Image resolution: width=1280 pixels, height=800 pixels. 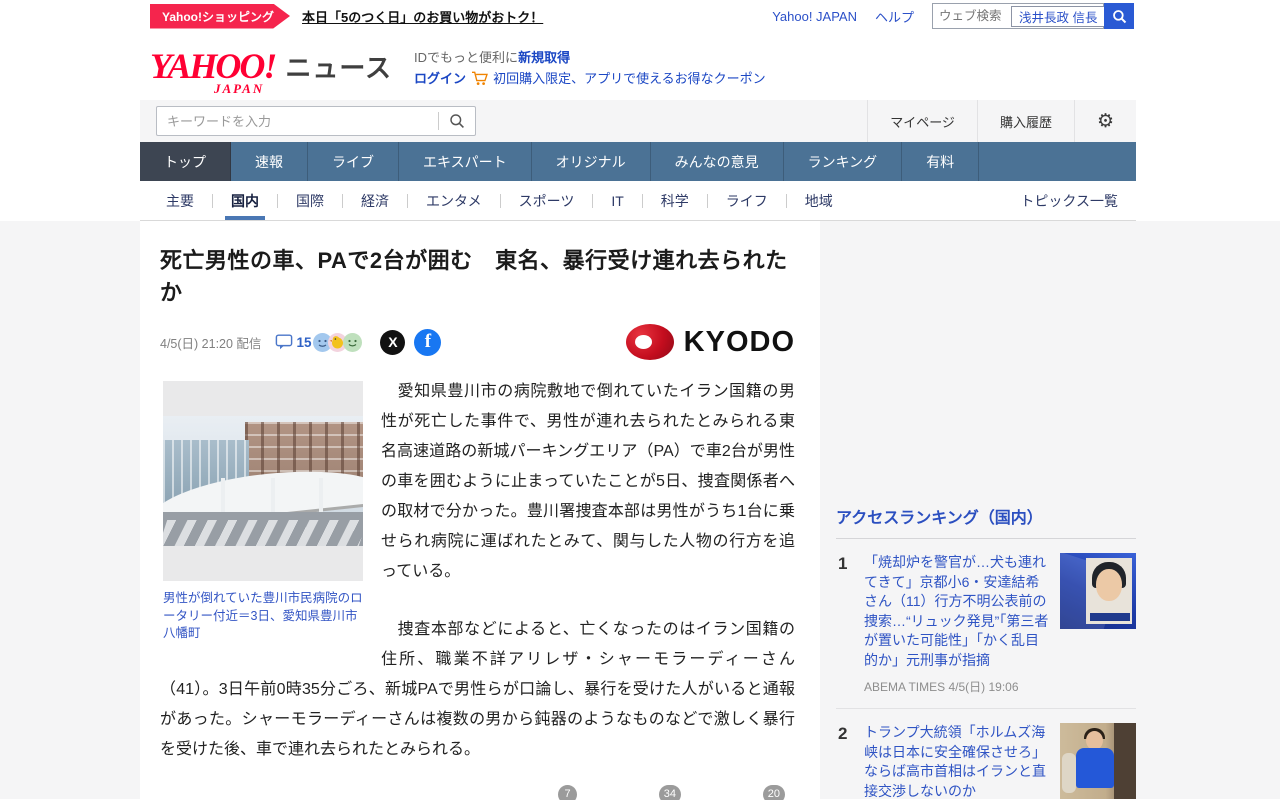 I want to click on username-chip: 浅井長政 信長, so click(x=1058, y=16).